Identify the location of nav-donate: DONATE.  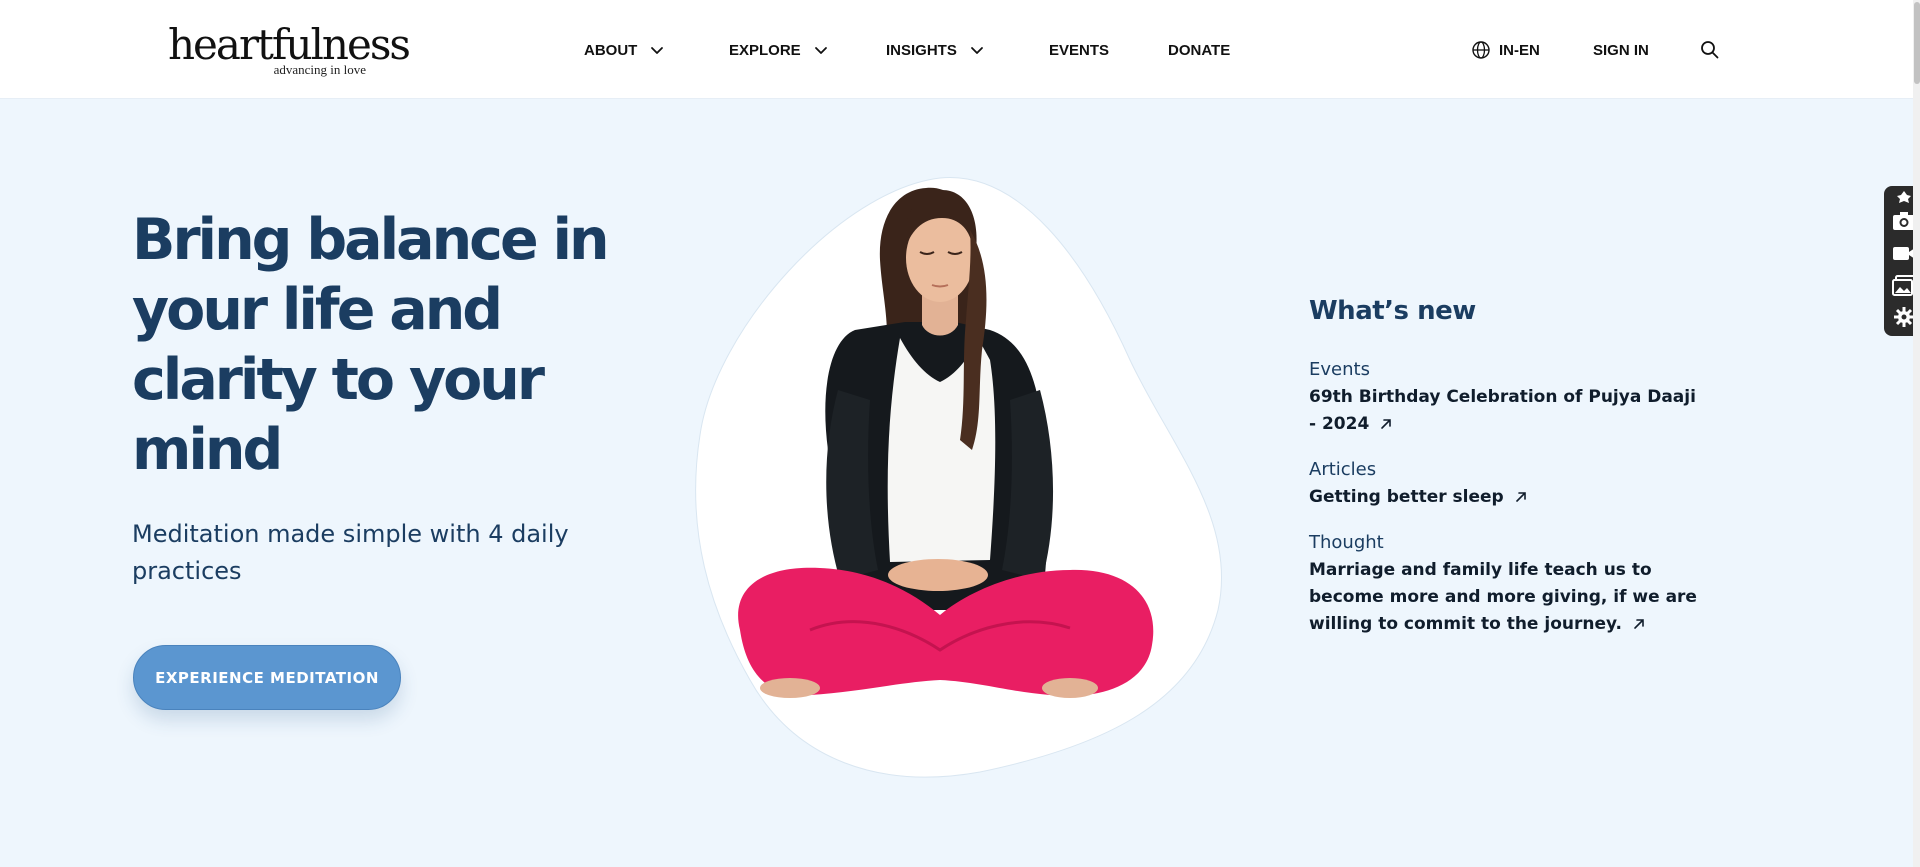
(1199, 50).